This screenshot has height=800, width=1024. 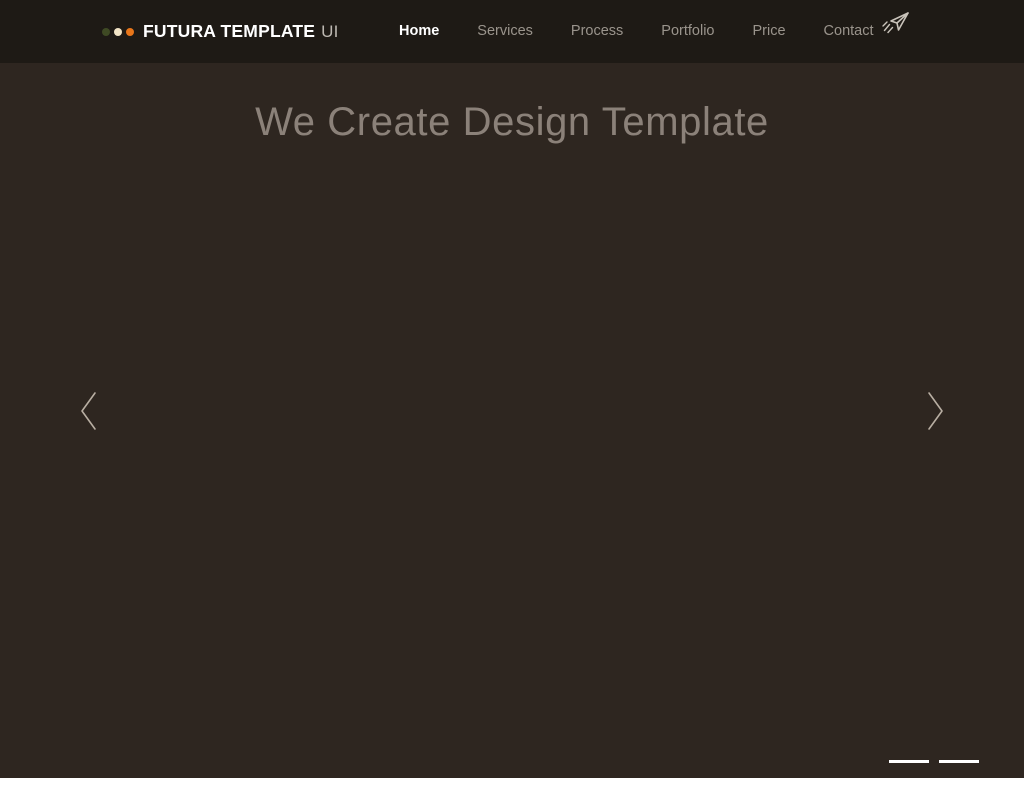 I want to click on chevron-right-icon, so click(x=935, y=411).